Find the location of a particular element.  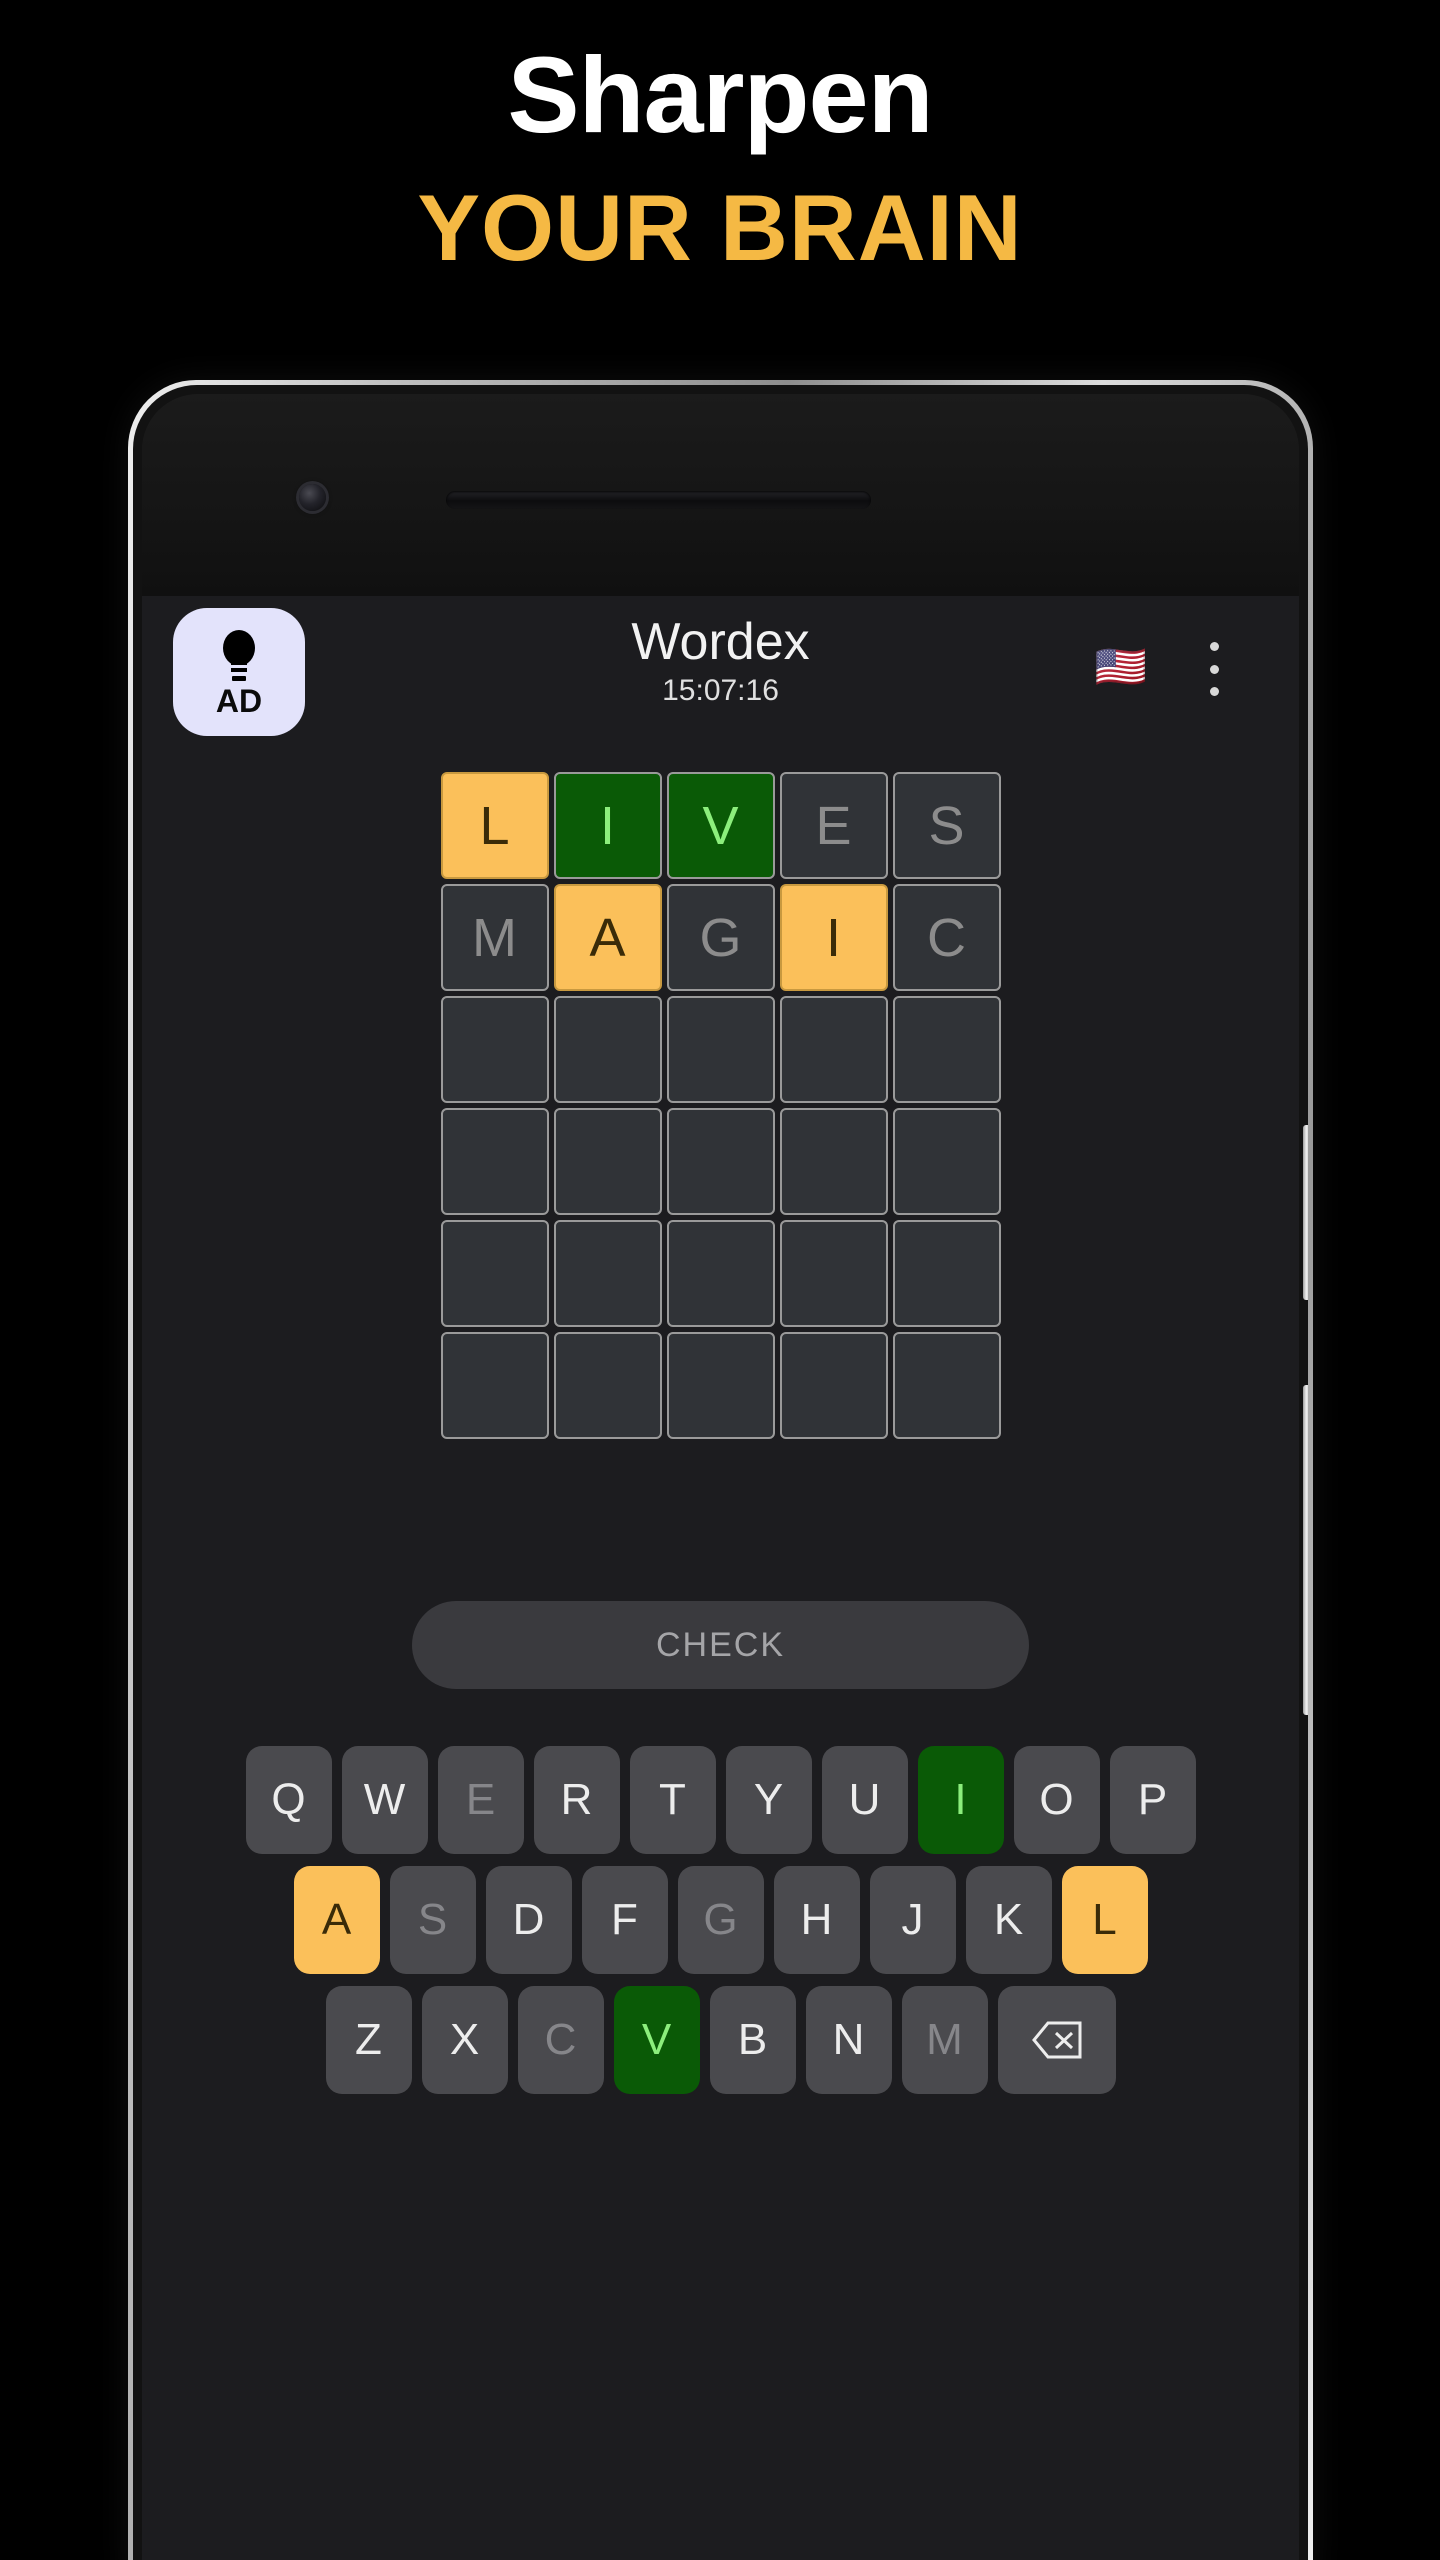

key-c: C is located at coordinates (560, 2040).